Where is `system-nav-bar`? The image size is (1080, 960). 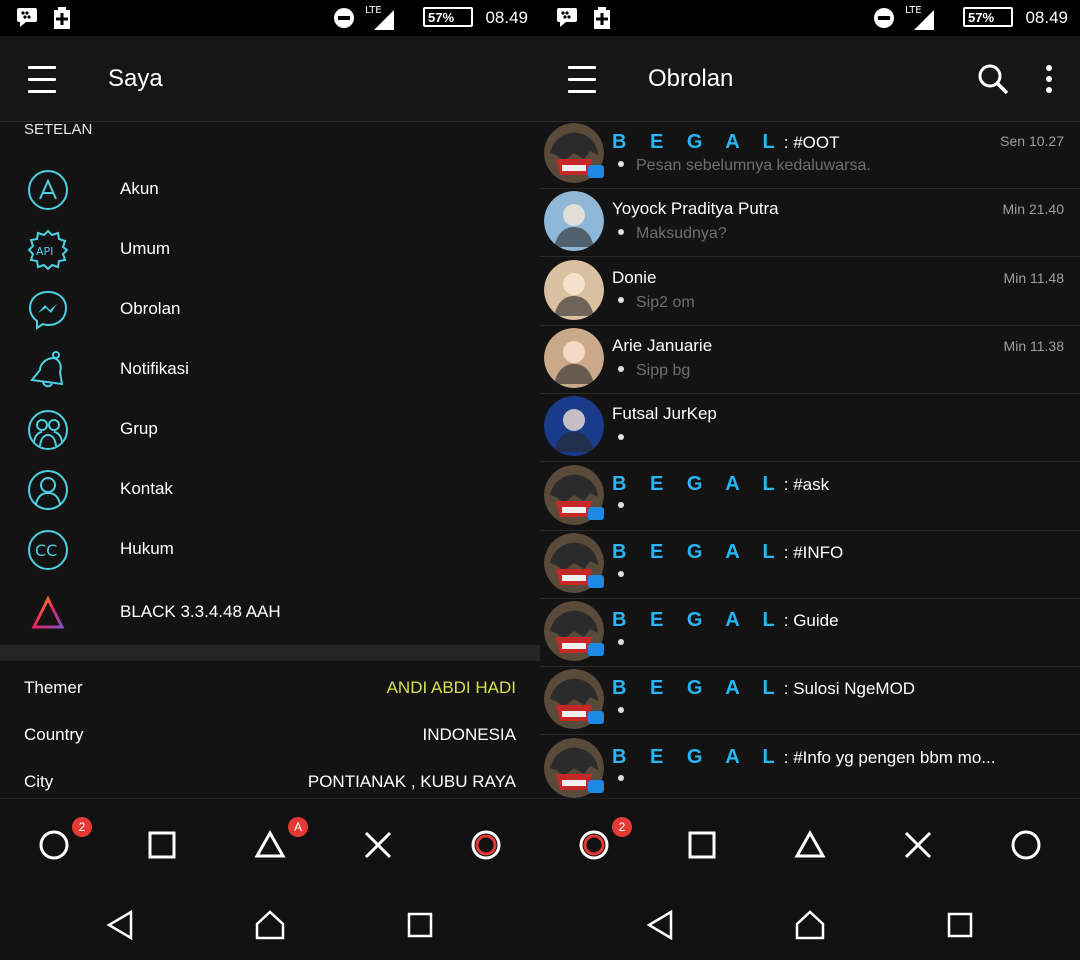
system-nav-bar is located at coordinates (270, 925).